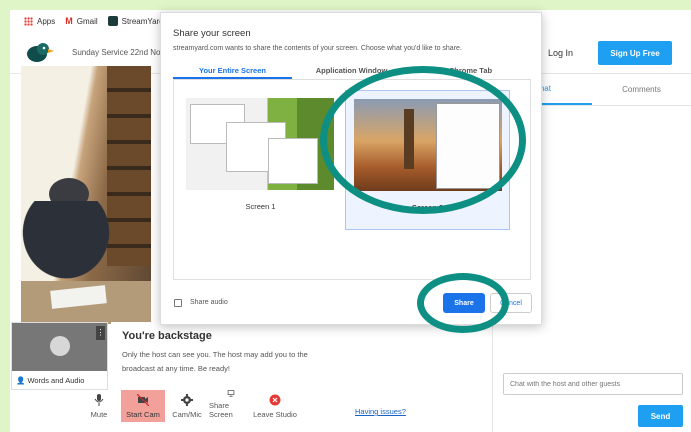  Describe the element at coordinates (231, 393) in the screenshot. I see `monitor-icon` at that location.